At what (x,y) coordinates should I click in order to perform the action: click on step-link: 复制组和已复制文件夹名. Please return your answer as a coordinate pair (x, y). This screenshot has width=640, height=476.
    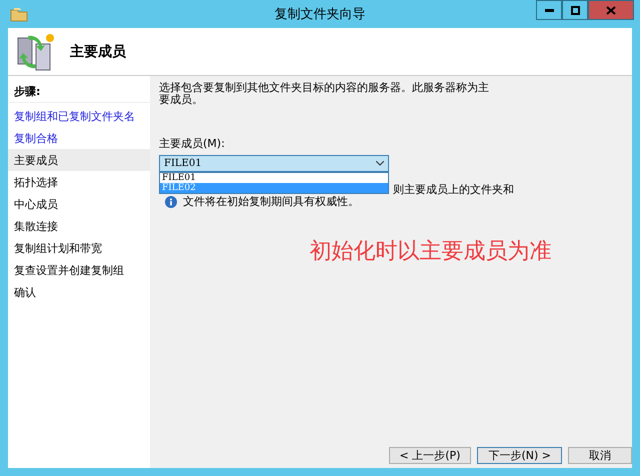
    Looking at the image, I should click on (79, 116).